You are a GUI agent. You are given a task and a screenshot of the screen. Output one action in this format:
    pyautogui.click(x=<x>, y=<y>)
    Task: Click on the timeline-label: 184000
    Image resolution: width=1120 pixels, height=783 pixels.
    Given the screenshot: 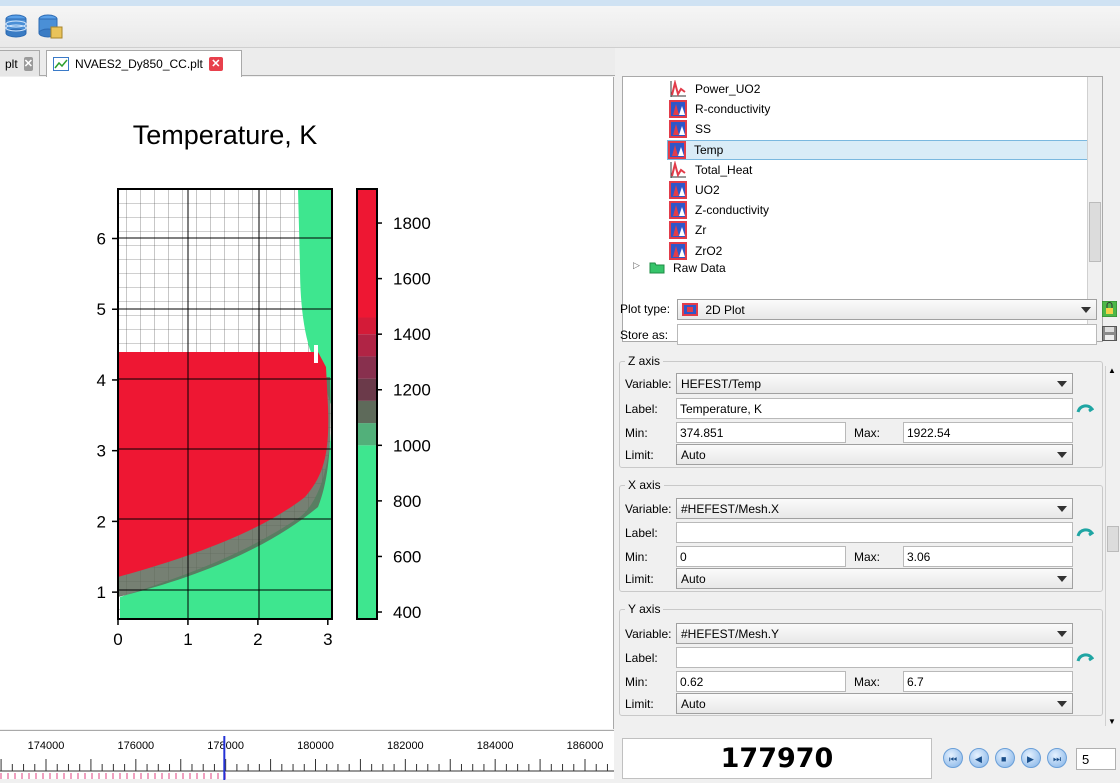 What is the action you would take?
    pyautogui.click(x=495, y=746)
    